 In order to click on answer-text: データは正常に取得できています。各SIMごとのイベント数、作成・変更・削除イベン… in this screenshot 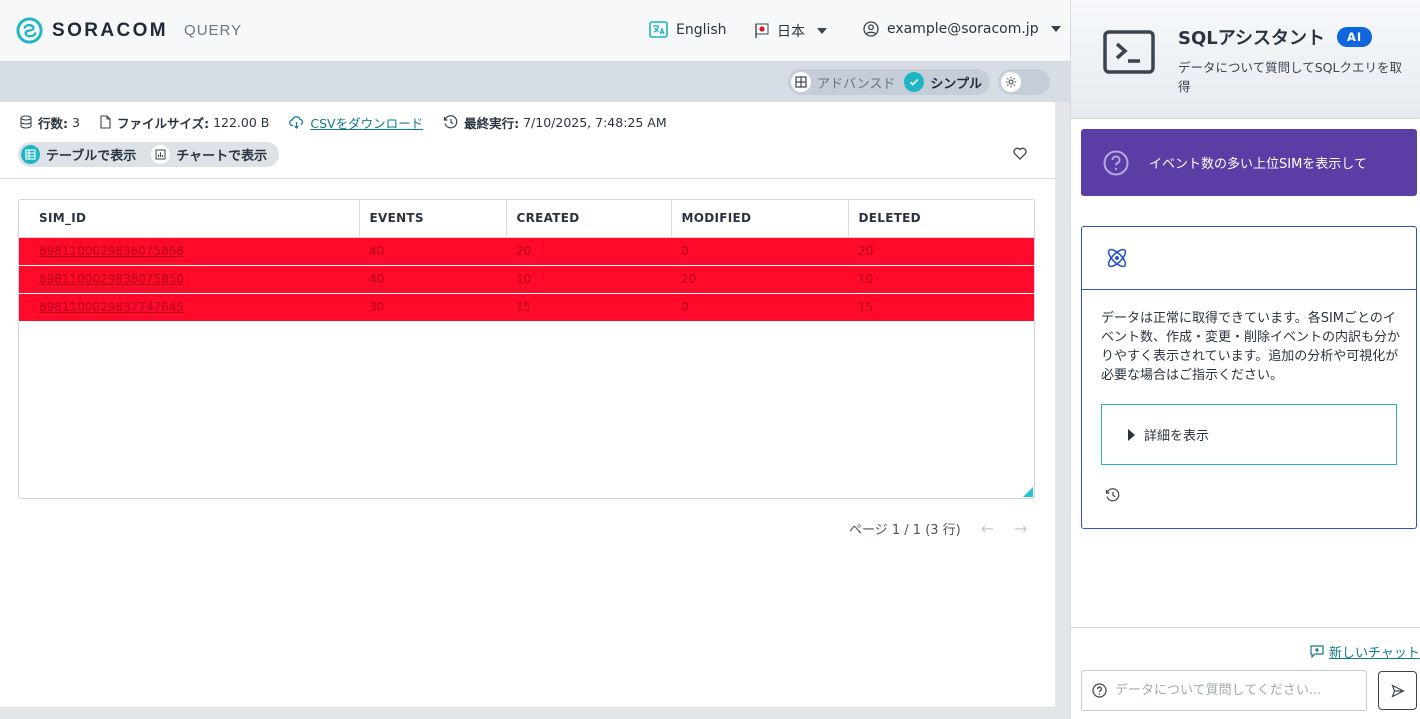, I will do `click(1251, 347)`.